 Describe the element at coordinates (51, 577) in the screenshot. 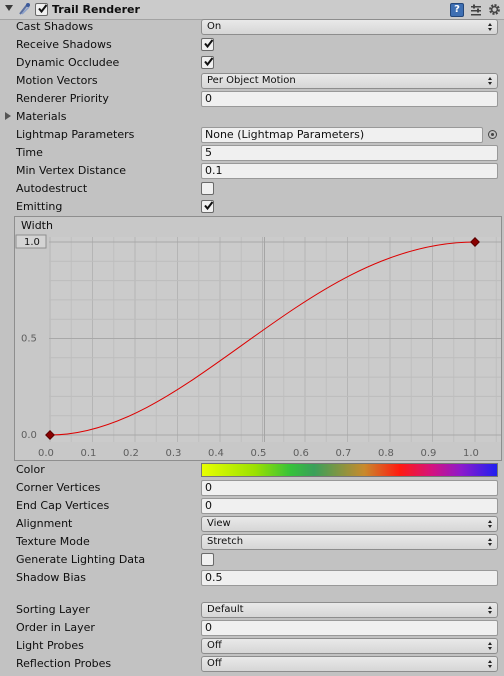

I see `shadow-bias-label: Shadow Bias` at that location.